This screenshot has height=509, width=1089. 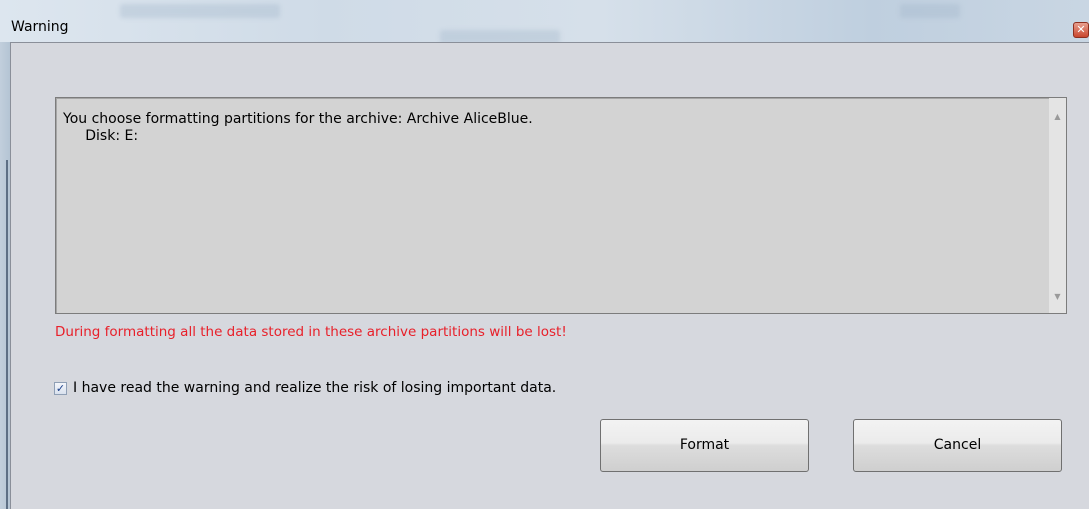 What do you see at coordinates (1057, 296) in the screenshot?
I see `scroll-down-icon: ▼` at bounding box center [1057, 296].